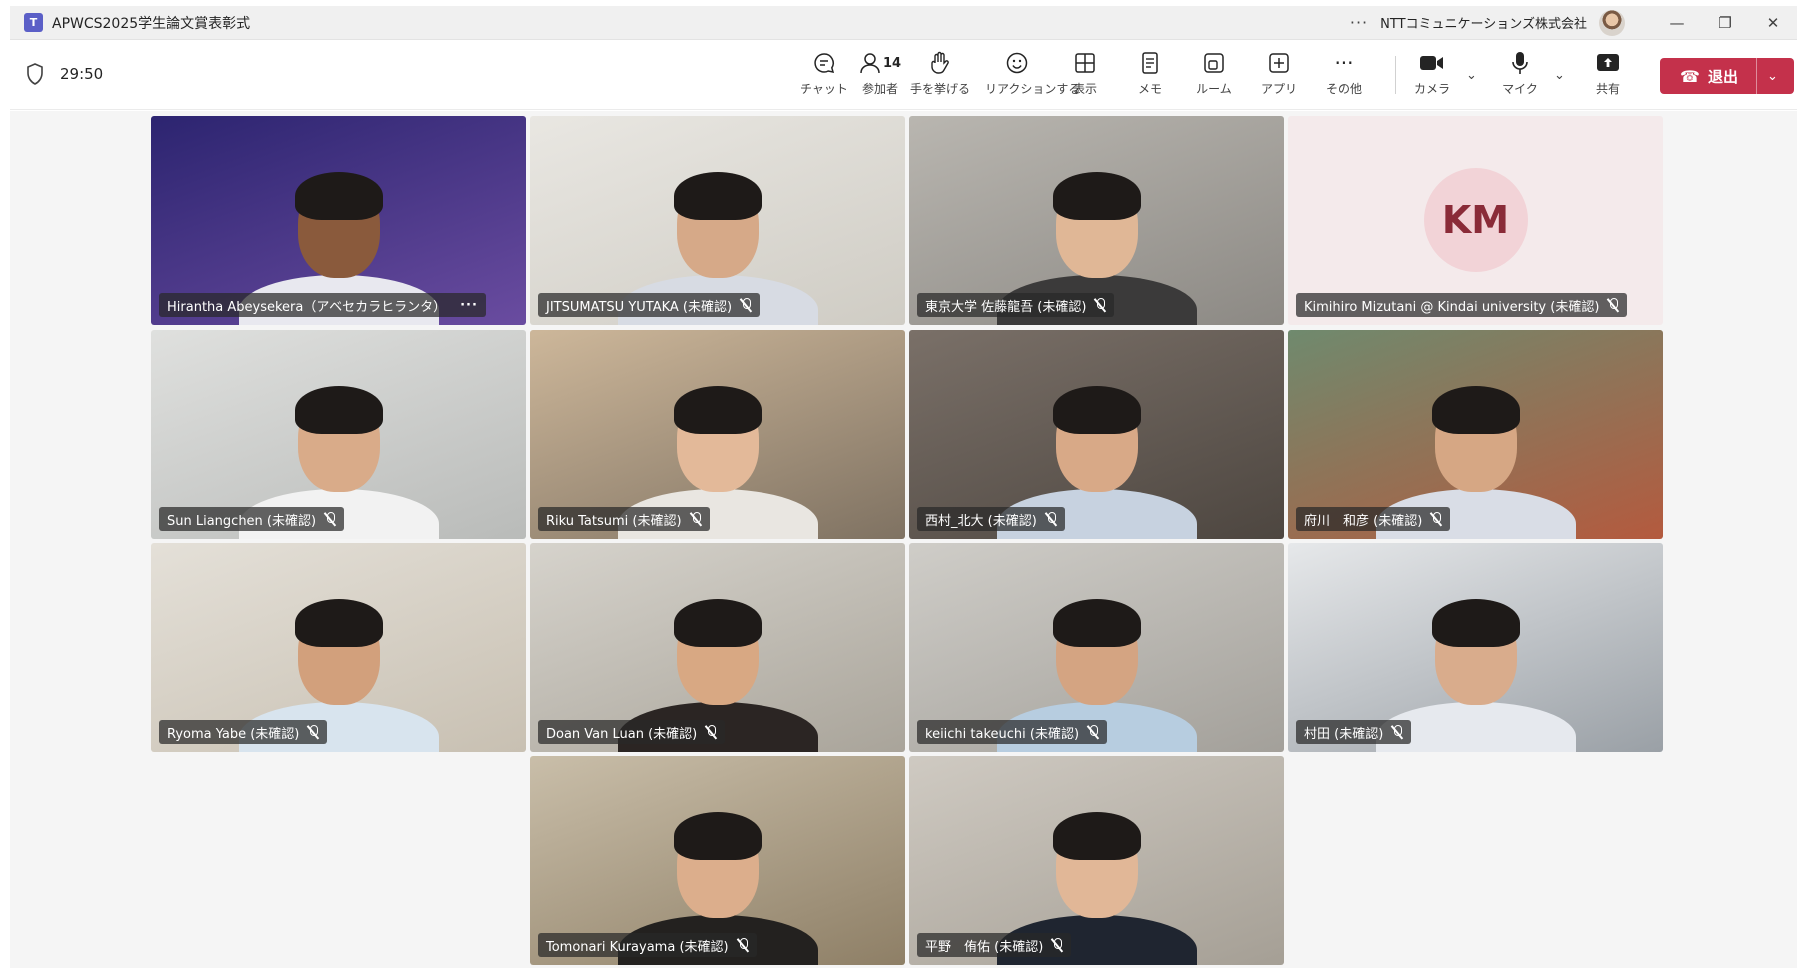 The width and height of the screenshot is (1807, 968). Describe the element at coordinates (1612, 22) in the screenshot. I see `account-avatar` at that location.